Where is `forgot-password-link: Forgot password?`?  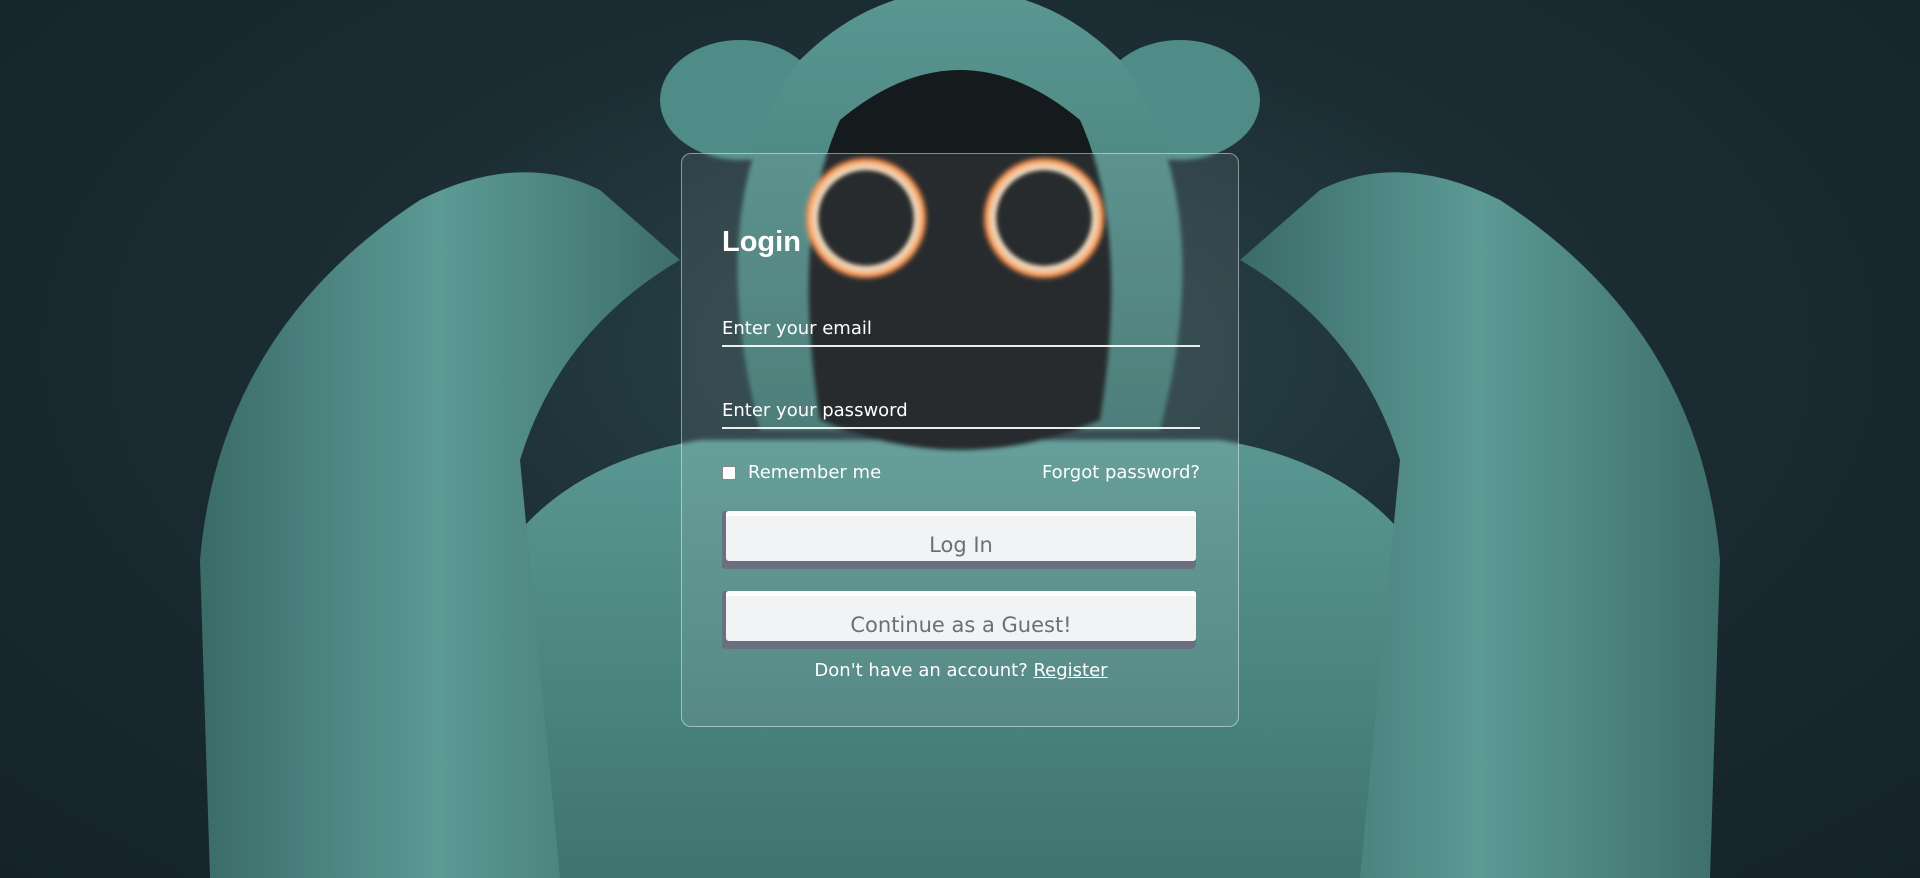
forgot-password-link: Forgot password? is located at coordinates (1121, 472).